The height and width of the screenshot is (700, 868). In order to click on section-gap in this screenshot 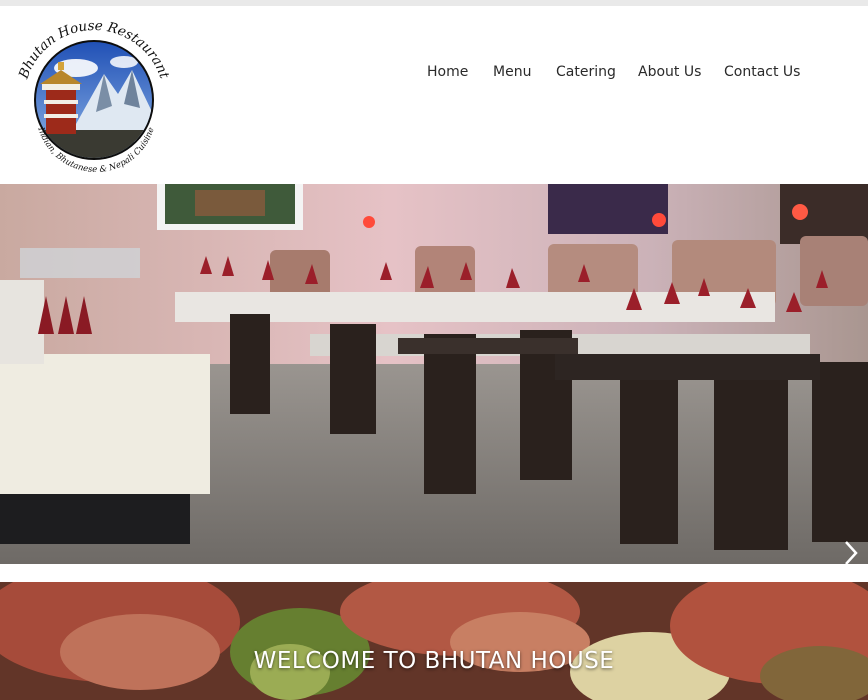, I will do `click(434, 573)`.